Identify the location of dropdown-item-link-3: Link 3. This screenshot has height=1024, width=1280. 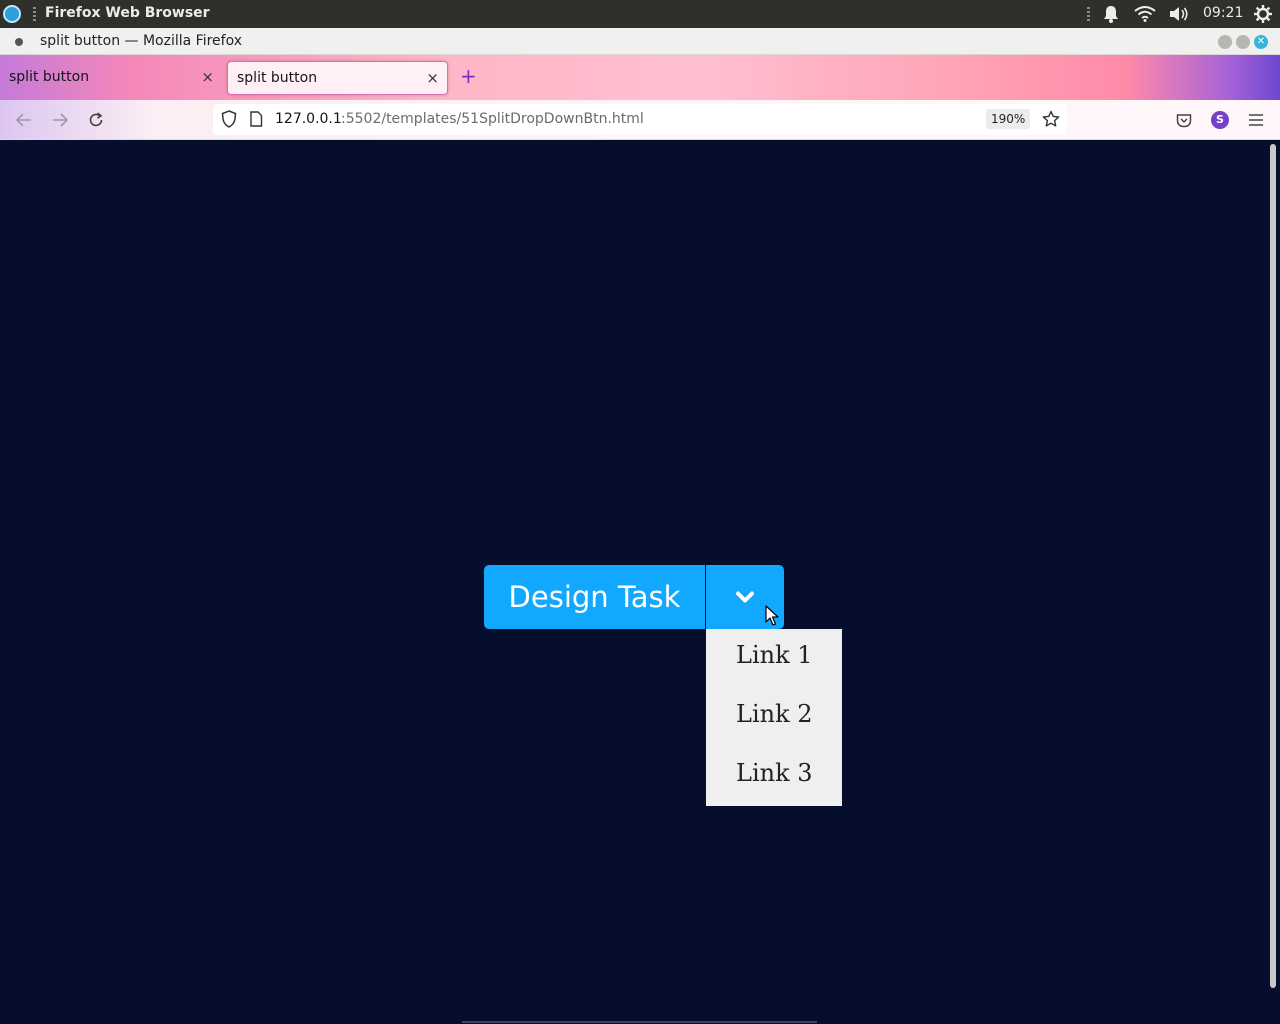
(774, 773).